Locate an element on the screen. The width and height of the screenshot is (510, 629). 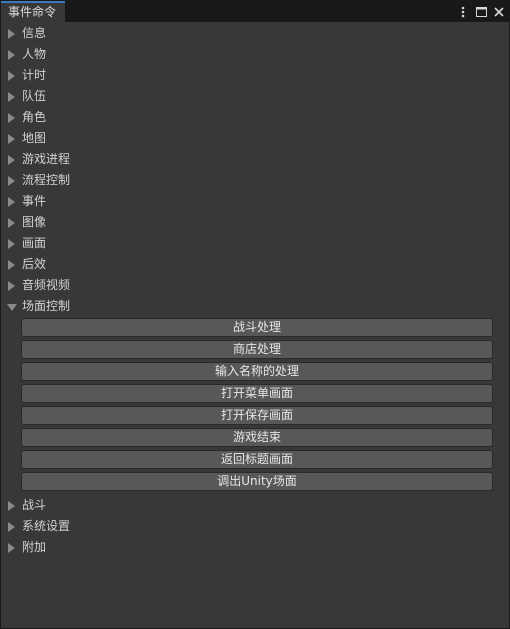
tree-node-label: 队伍 is located at coordinates (34, 96).